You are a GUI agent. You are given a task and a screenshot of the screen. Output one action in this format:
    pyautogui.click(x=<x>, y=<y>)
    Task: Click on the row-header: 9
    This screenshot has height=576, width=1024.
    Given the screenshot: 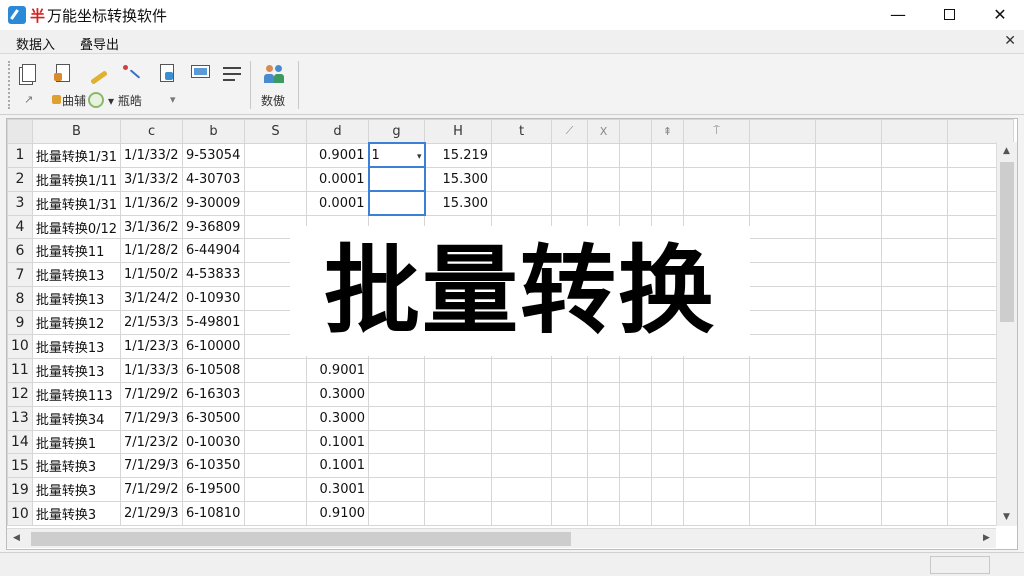 What is the action you would take?
    pyautogui.click(x=20, y=323)
    